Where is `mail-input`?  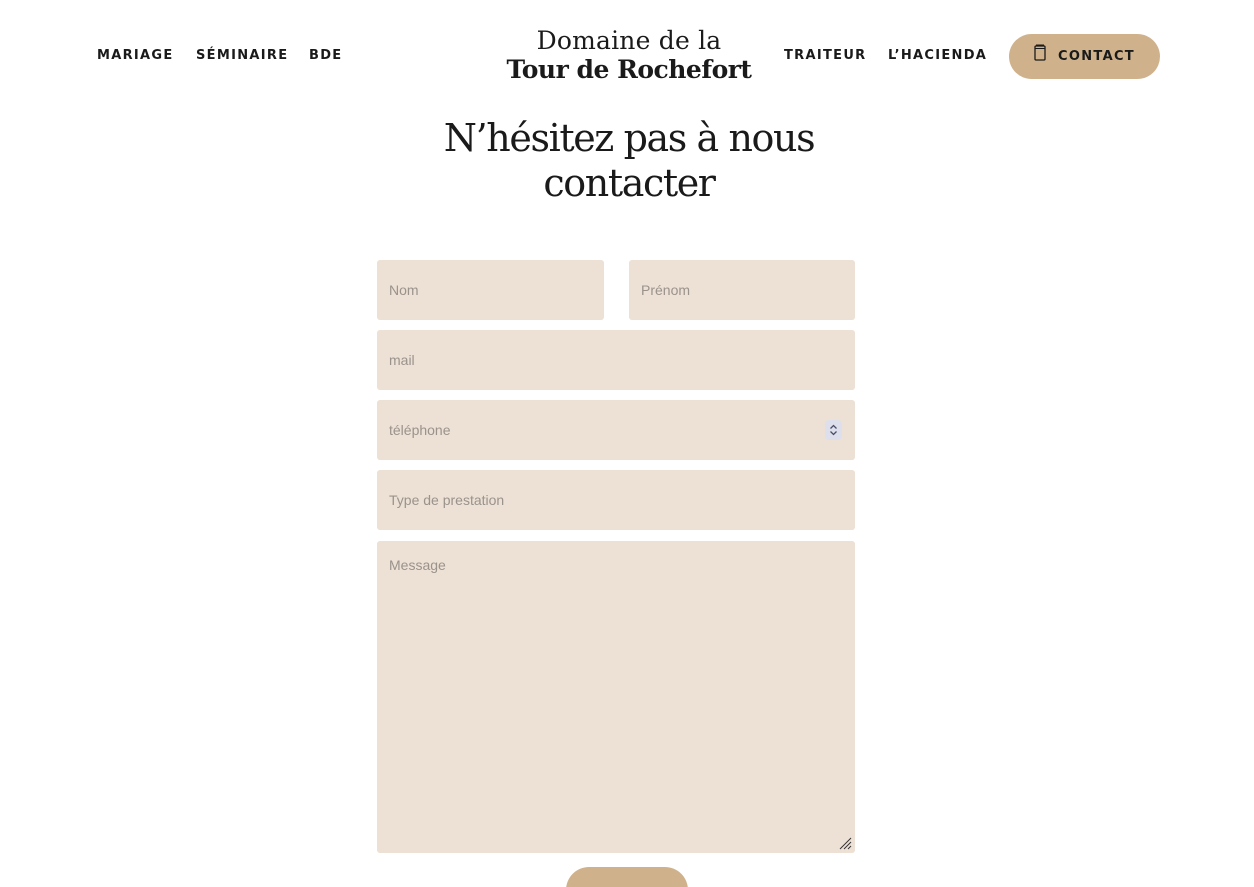 mail-input is located at coordinates (616, 360).